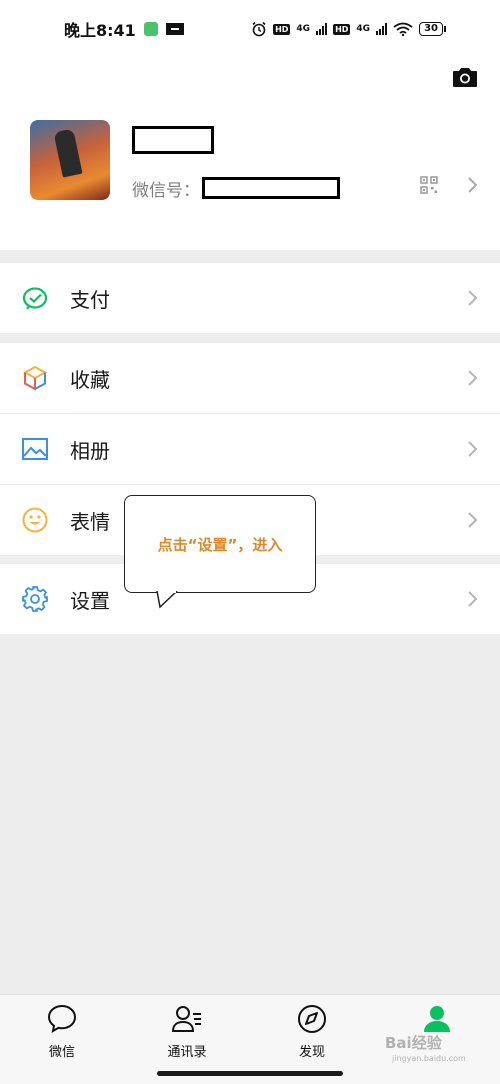 The height and width of the screenshot is (1084, 500). I want to click on hd-badge-icon: HD, so click(282, 29).